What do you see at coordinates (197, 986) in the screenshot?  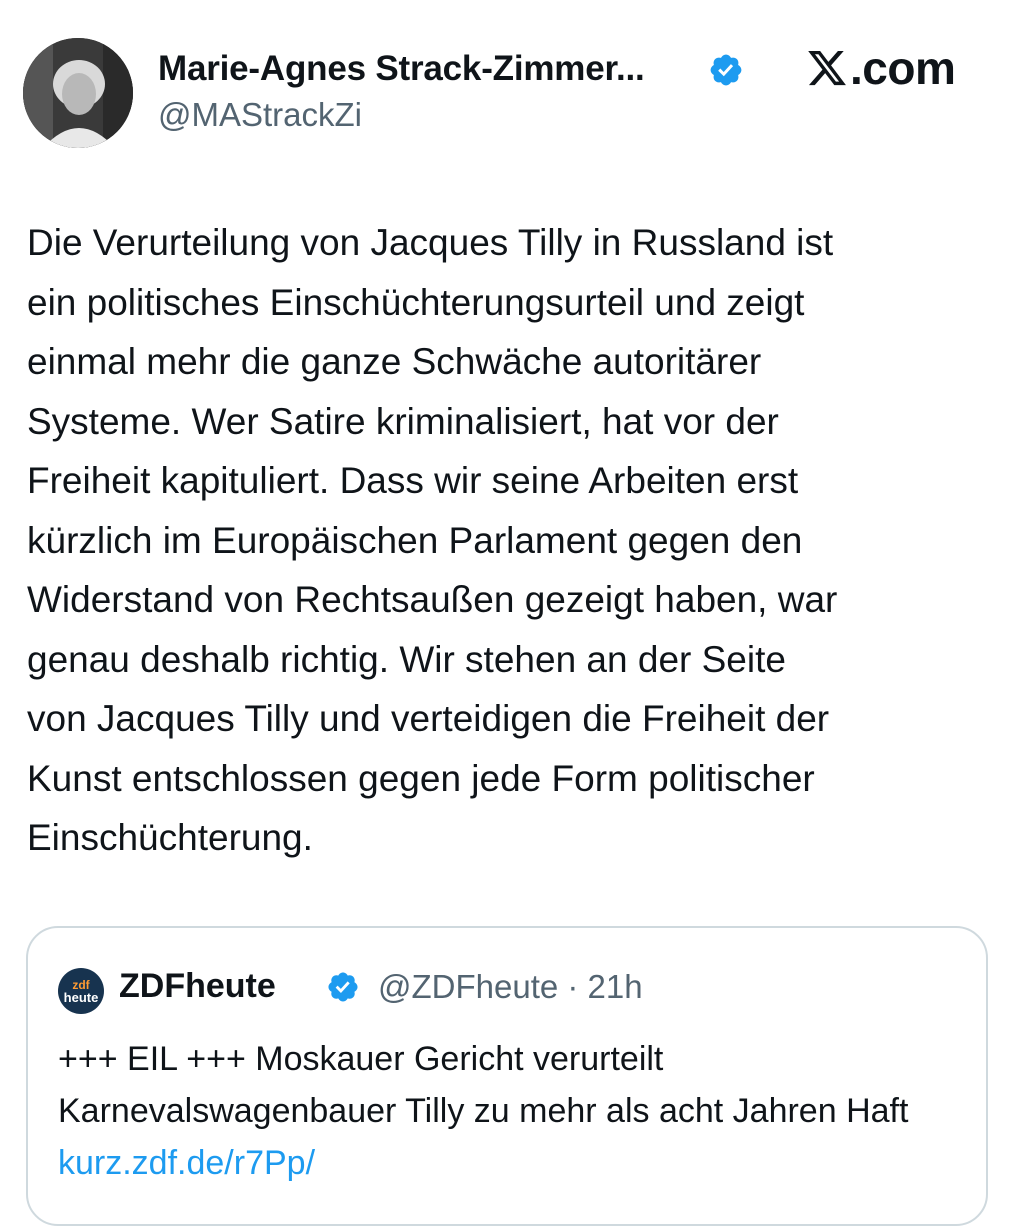 I see `quoted-author-name: ZDFheute` at bounding box center [197, 986].